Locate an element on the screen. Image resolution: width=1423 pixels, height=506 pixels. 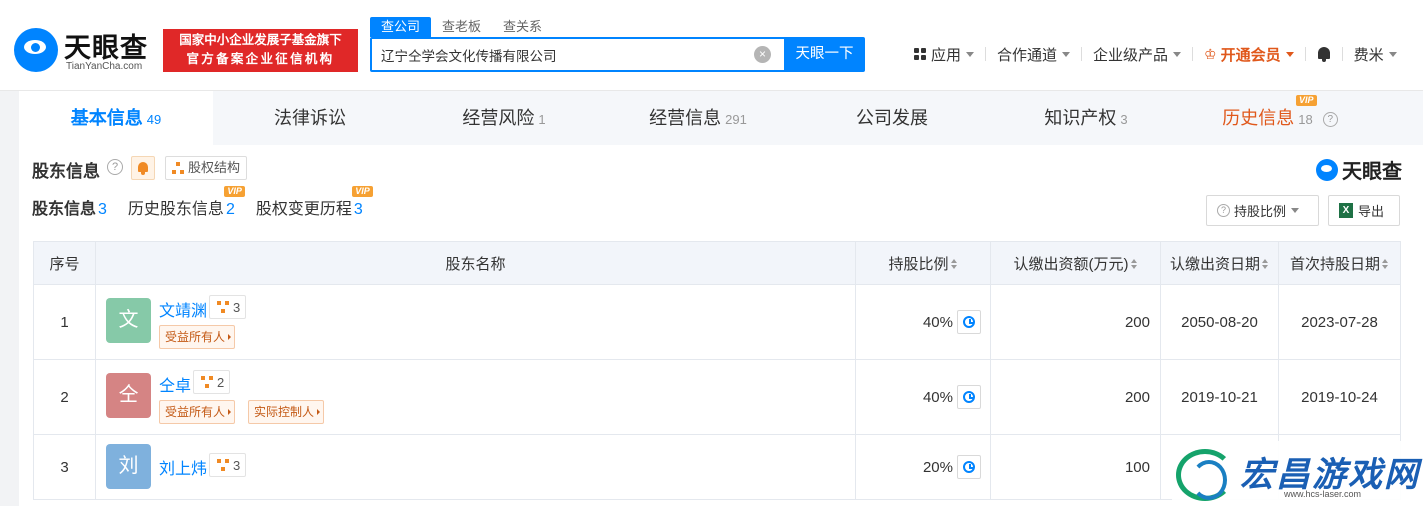
relation-icon is located at coordinates (207, 382).